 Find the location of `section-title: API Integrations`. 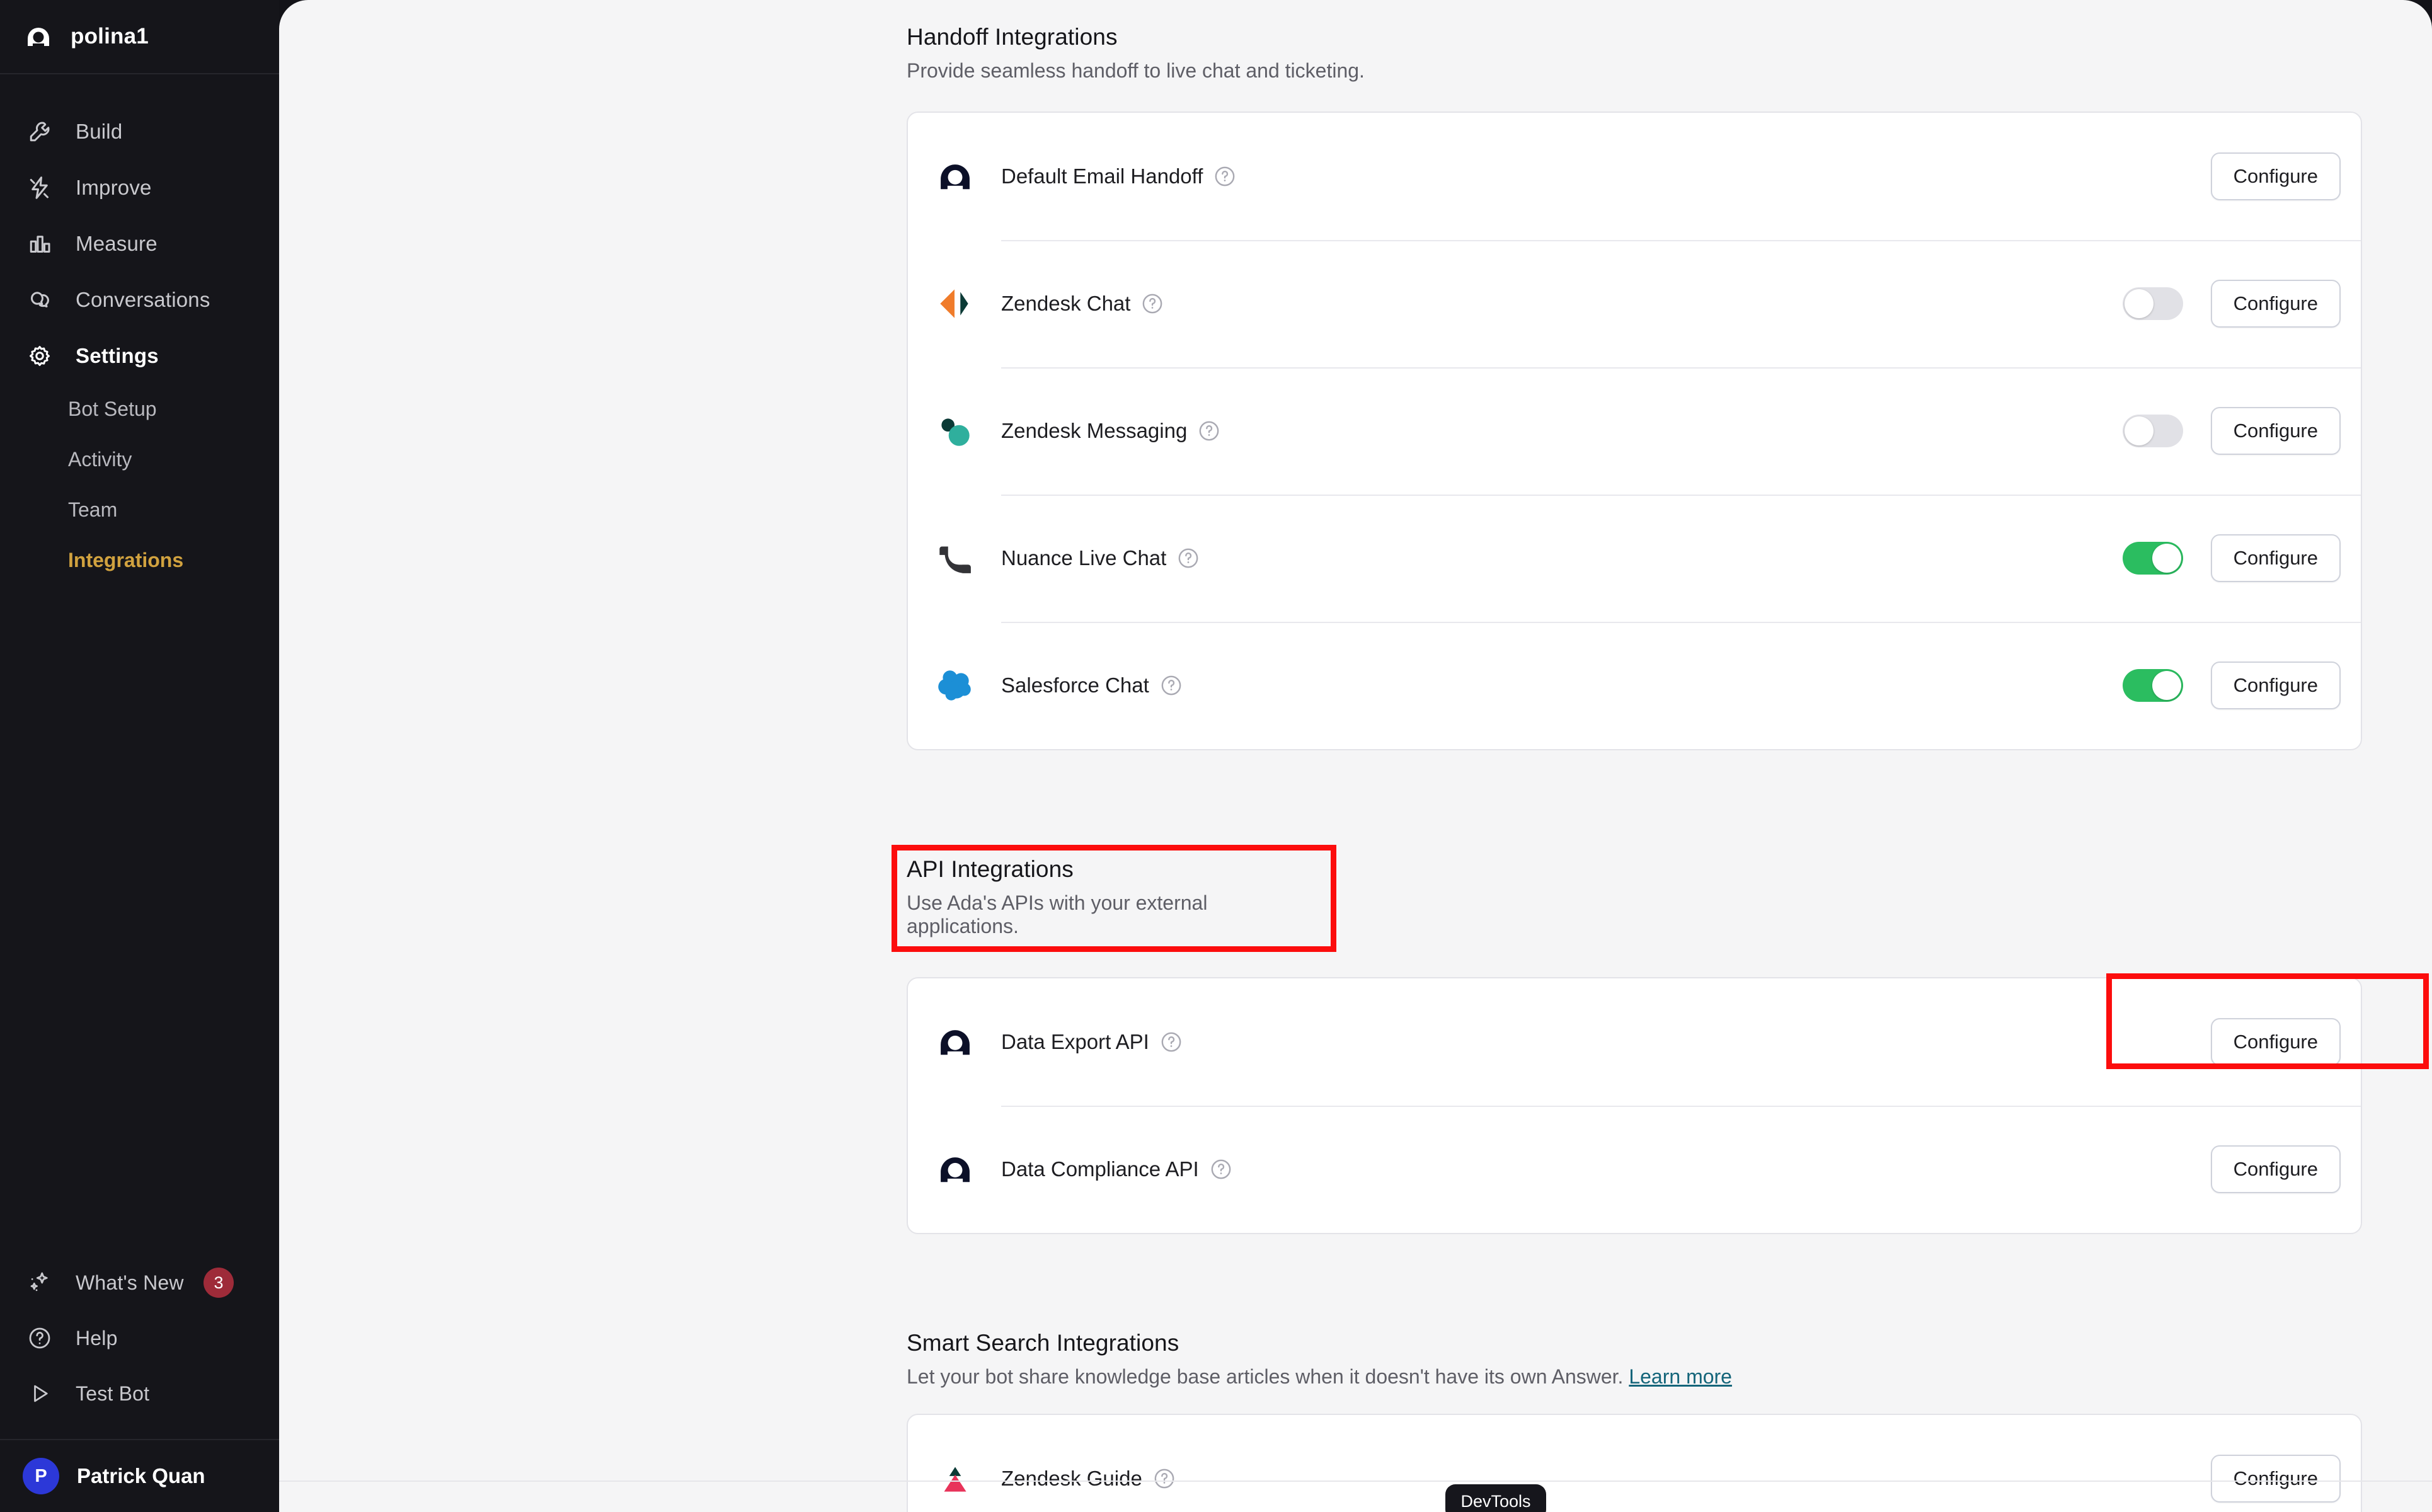

section-title: API Integrations is located at coordinates (991, 869).